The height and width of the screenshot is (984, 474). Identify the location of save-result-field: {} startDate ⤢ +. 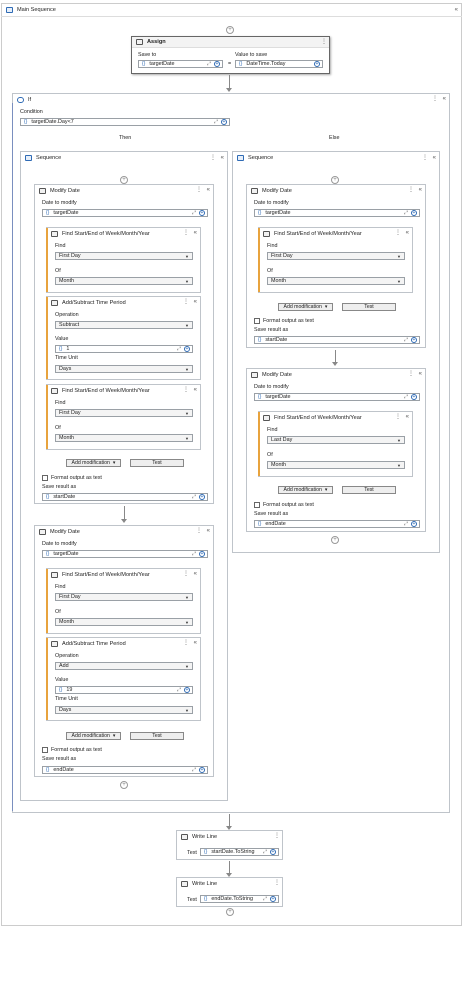
(125, 497).